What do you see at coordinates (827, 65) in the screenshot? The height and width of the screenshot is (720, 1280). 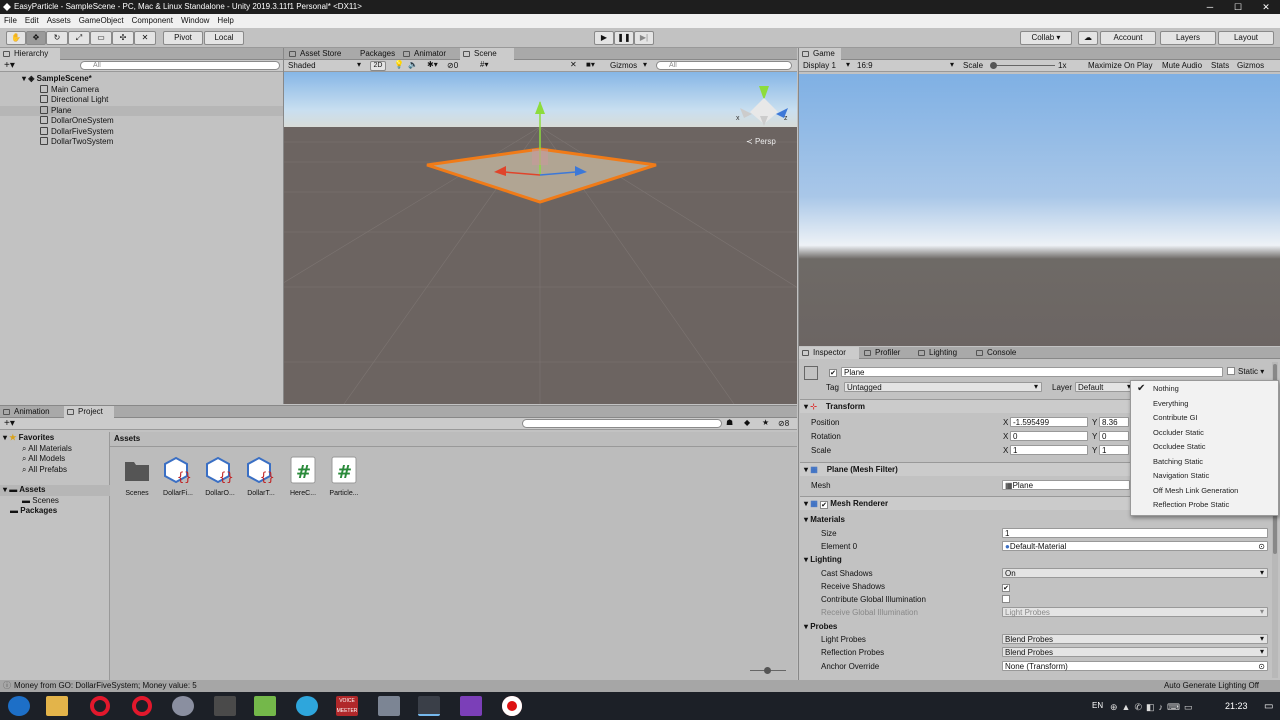 I see `display-dropdown: Display 1` at bounding box center [827, 65].